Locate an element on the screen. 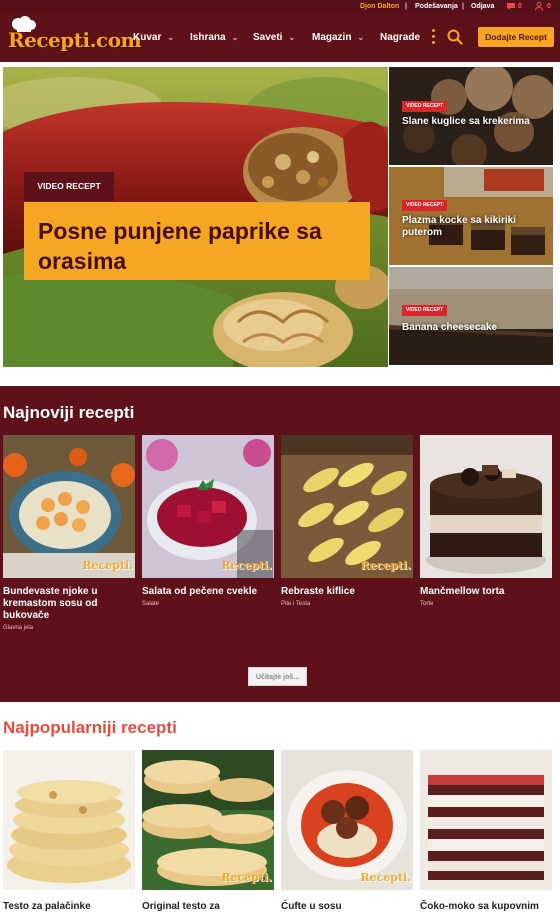  featured-side-card: VIDEO RECEPT Banana cheesecake is located at coordinates (471, 316).